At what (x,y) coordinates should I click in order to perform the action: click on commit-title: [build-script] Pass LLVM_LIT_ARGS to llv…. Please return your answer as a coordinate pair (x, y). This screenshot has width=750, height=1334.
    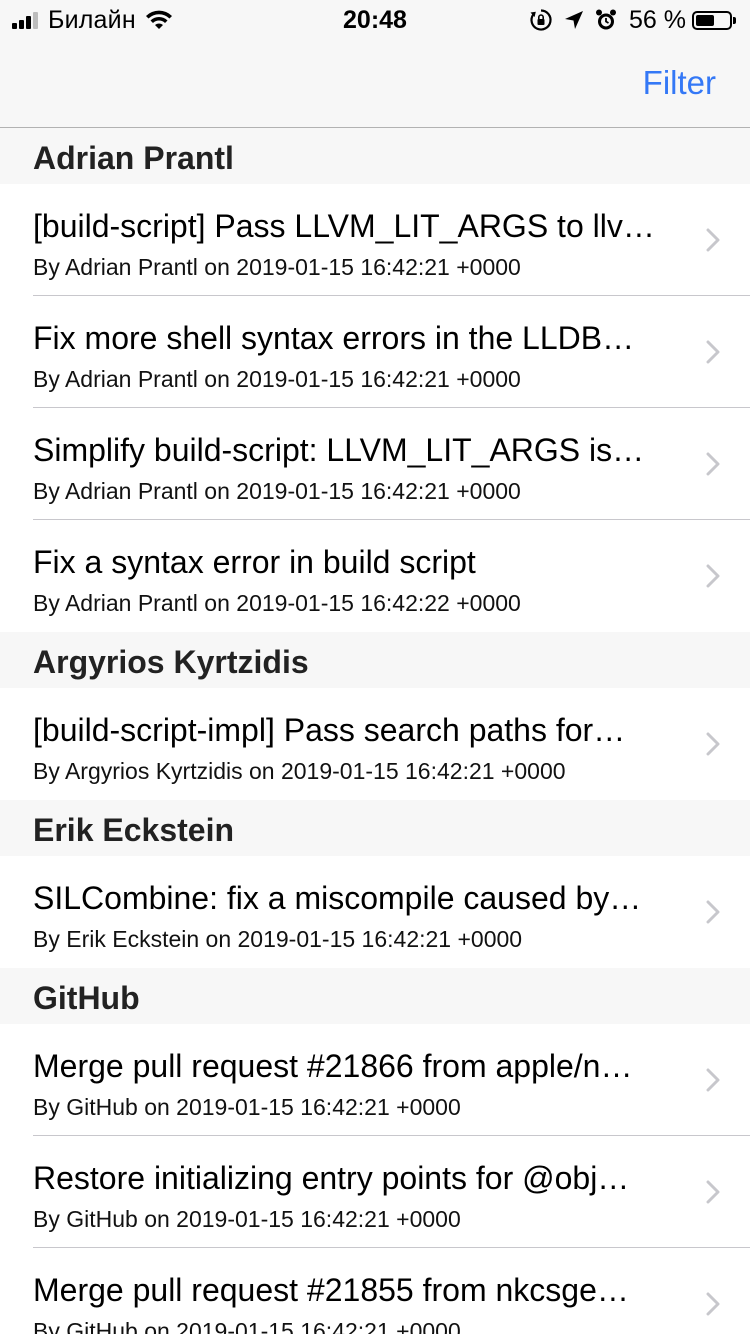
    Looking at the image, I should click on (344, 226).